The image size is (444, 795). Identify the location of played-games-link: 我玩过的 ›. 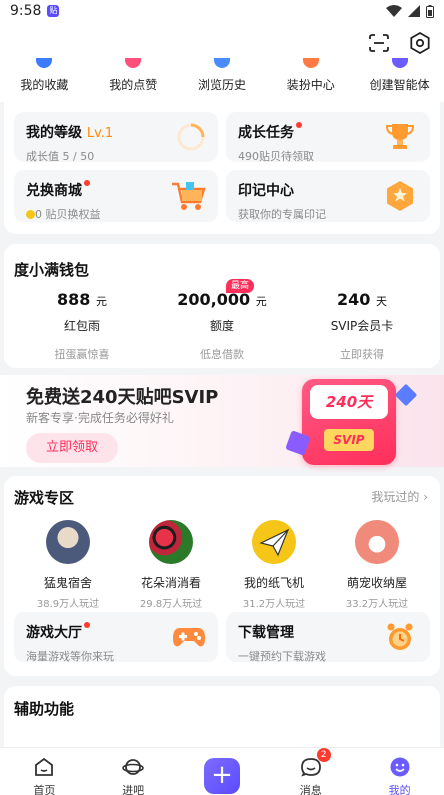
(399, 496).